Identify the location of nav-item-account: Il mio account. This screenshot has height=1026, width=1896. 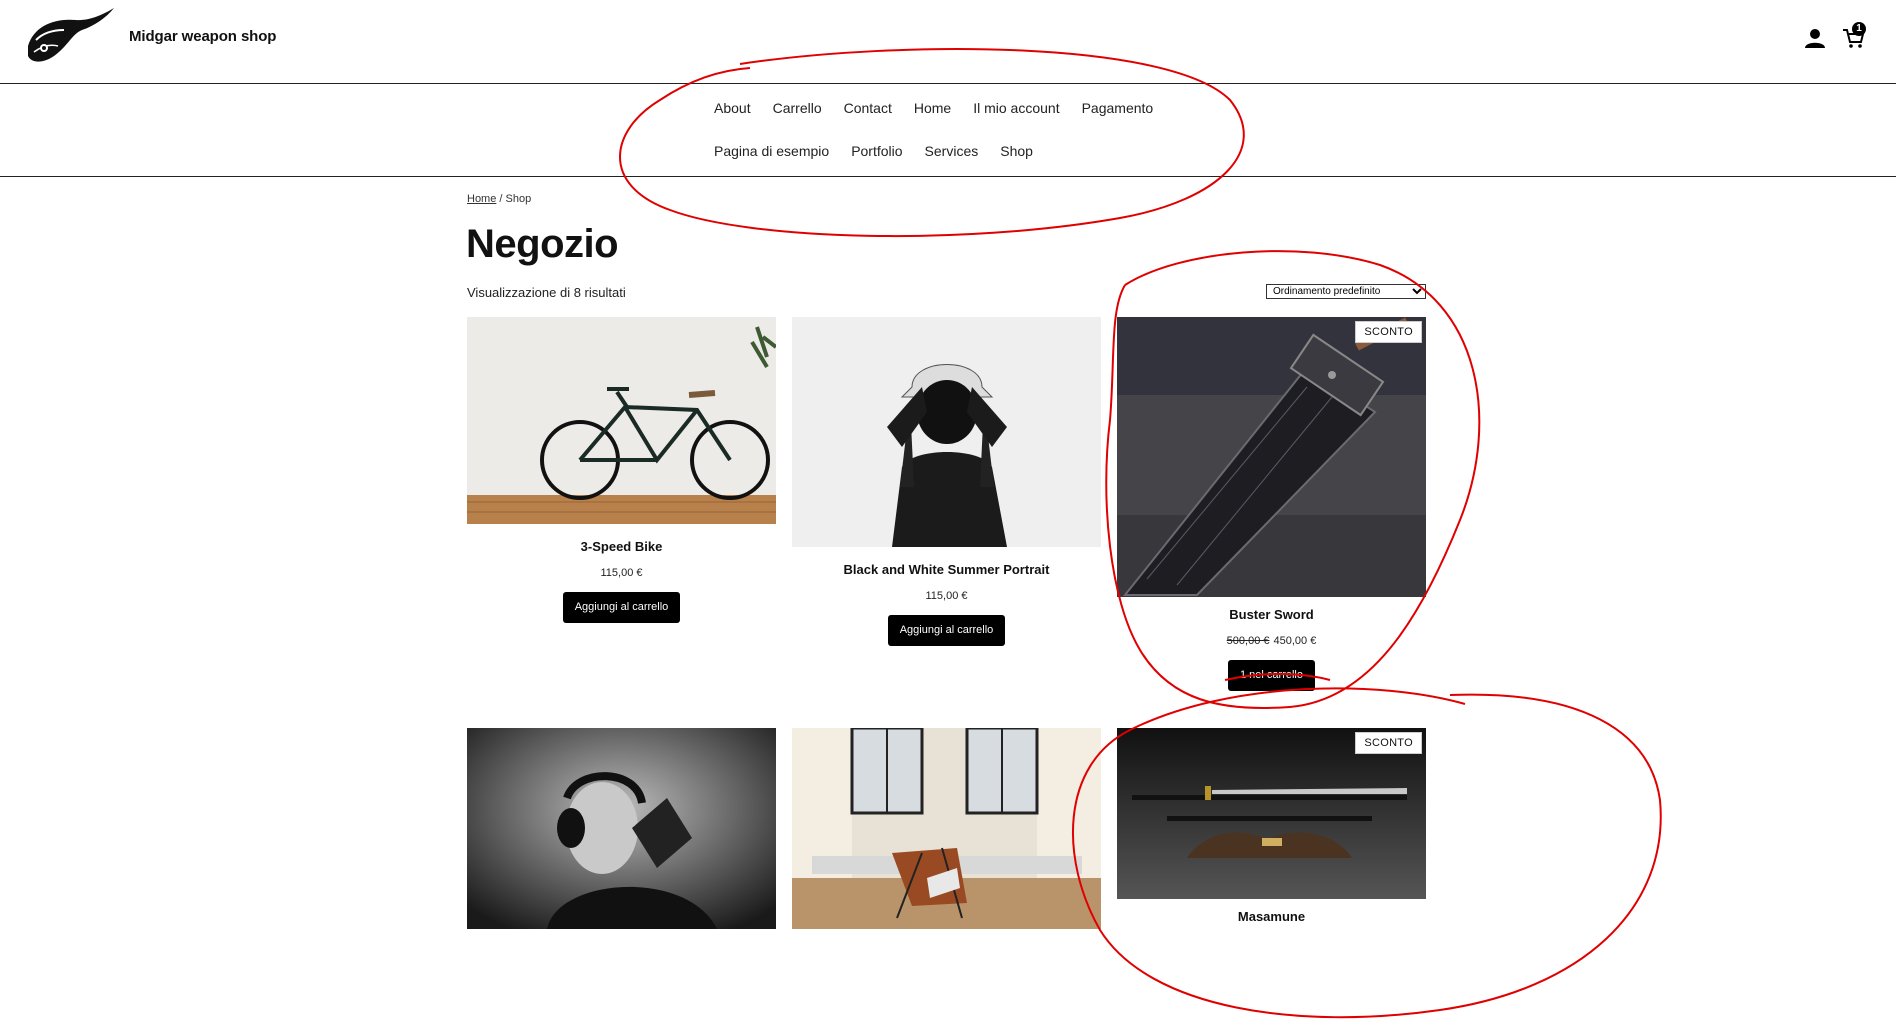
(1016, 108).